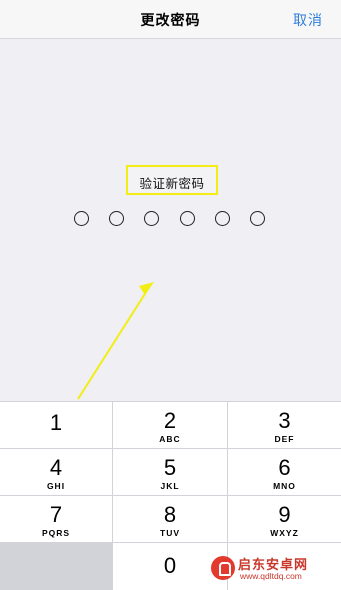 The image size is (341, 590). Describe the element at coordinates (170, 514) in the screenshot. I see `key-number: 8` at that location.